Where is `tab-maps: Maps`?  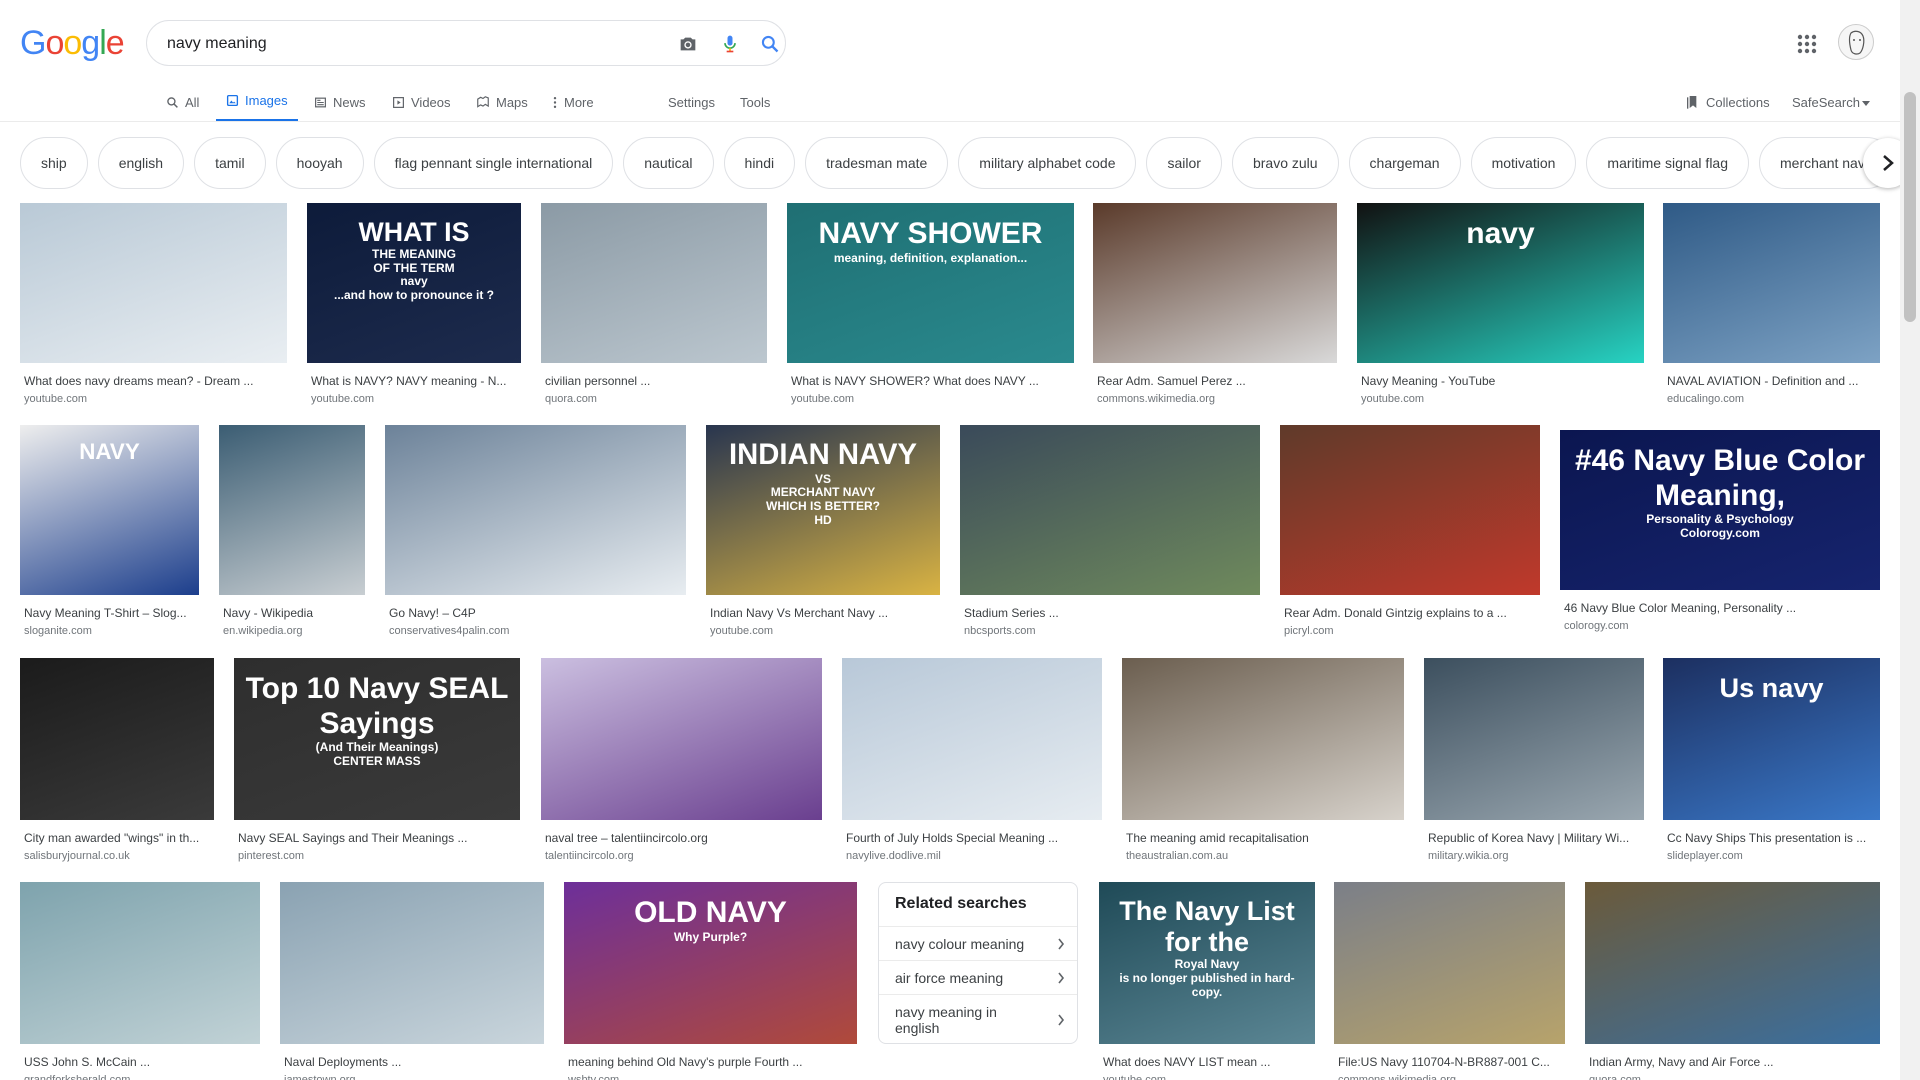 tab-maps: Maps is located at coordinates (502, 102).